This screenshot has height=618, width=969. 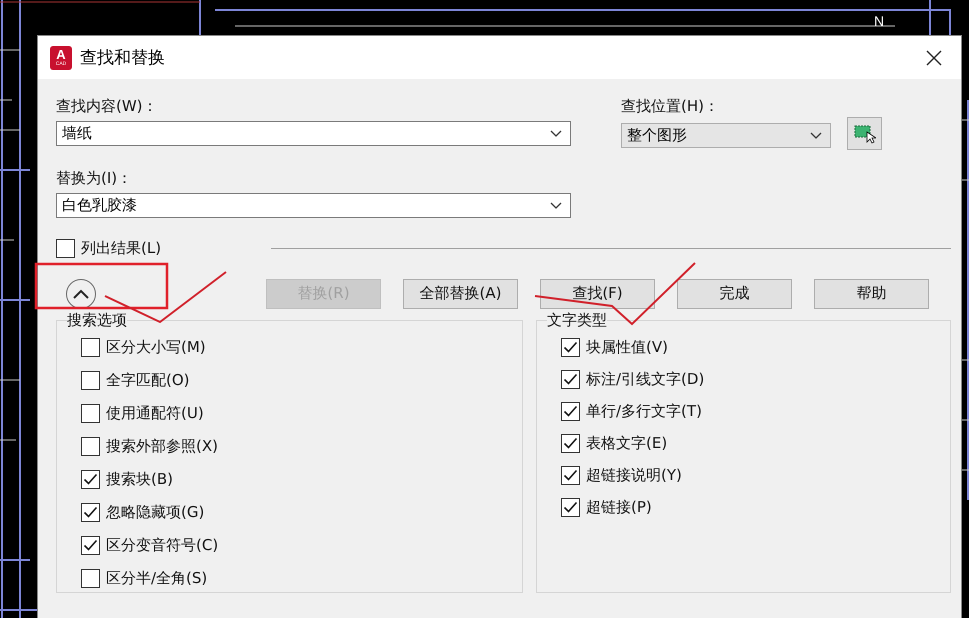 What do you see at coordinates (597, 293) in the screenshot?
I see `dialog-button: 查找(F)` at bounding box center [597, 293].